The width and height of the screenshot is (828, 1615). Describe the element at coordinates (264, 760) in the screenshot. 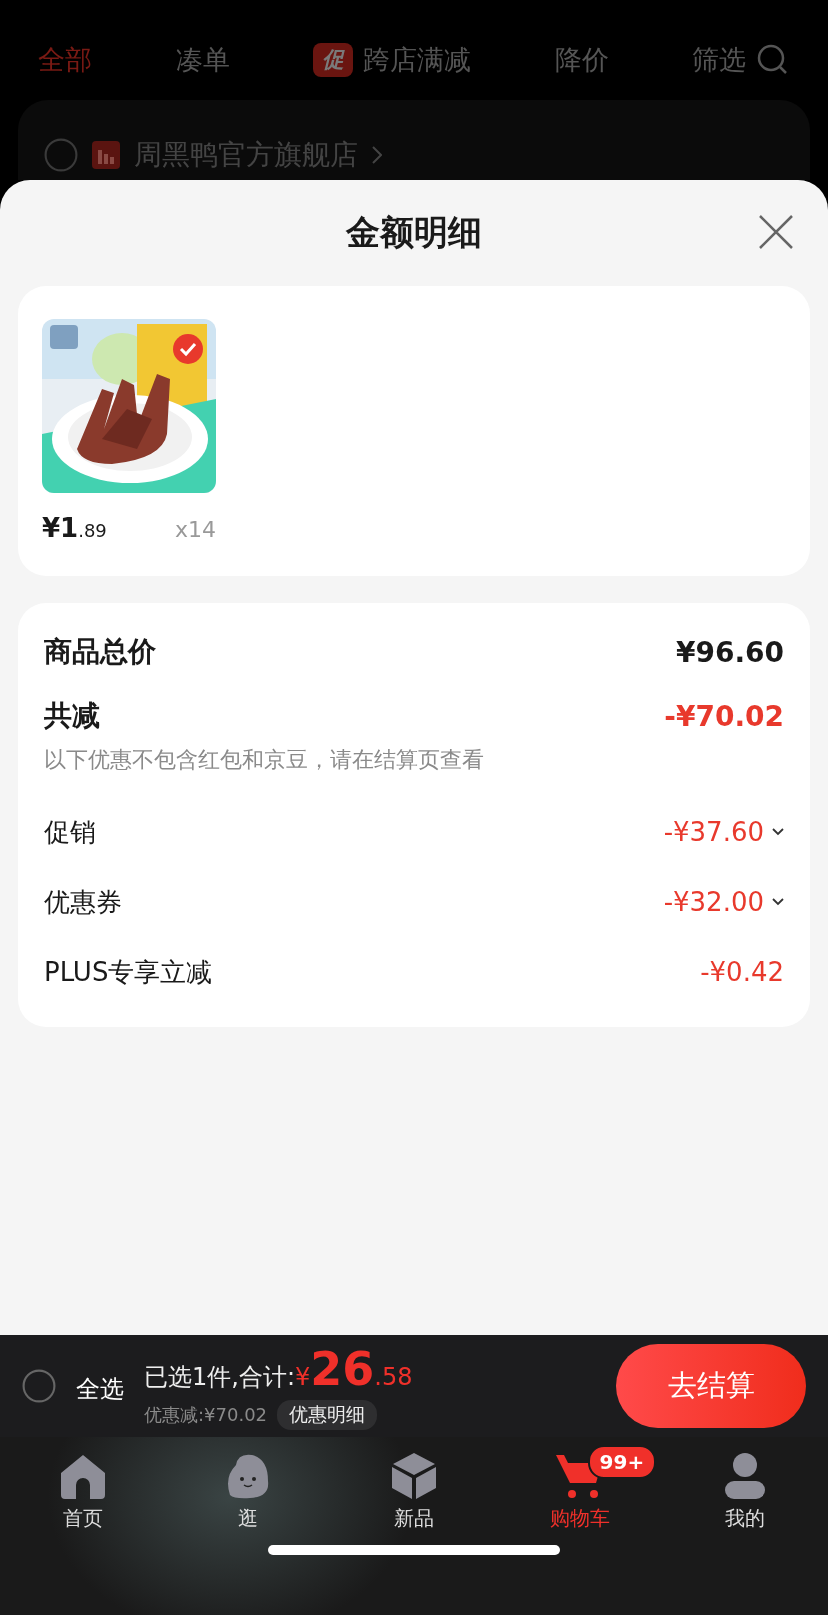

I see `discount-note: 以下优惠不包含红包和京豆，请在结算页查看` at that location.